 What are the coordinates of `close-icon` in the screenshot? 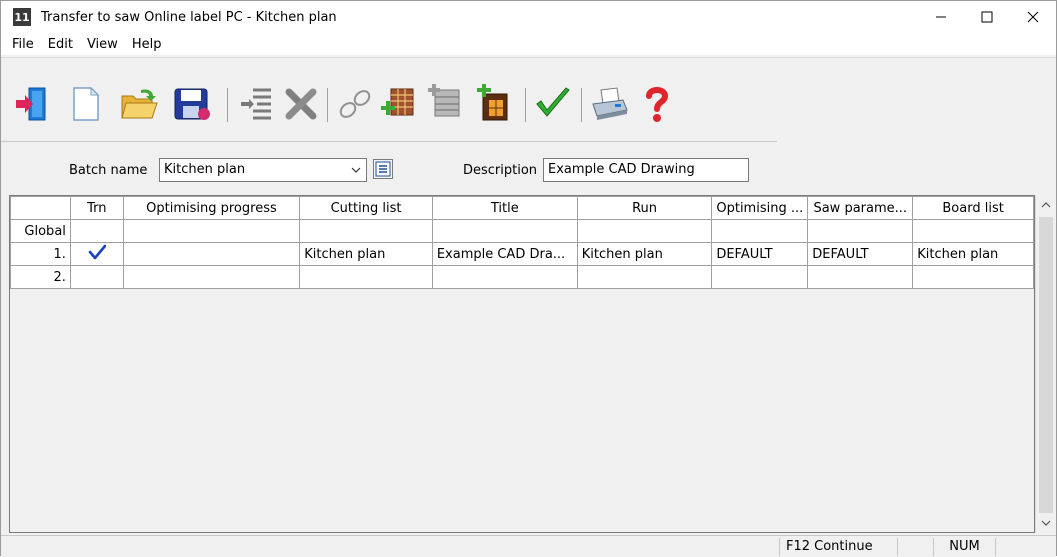 It's located at (1033, 17).